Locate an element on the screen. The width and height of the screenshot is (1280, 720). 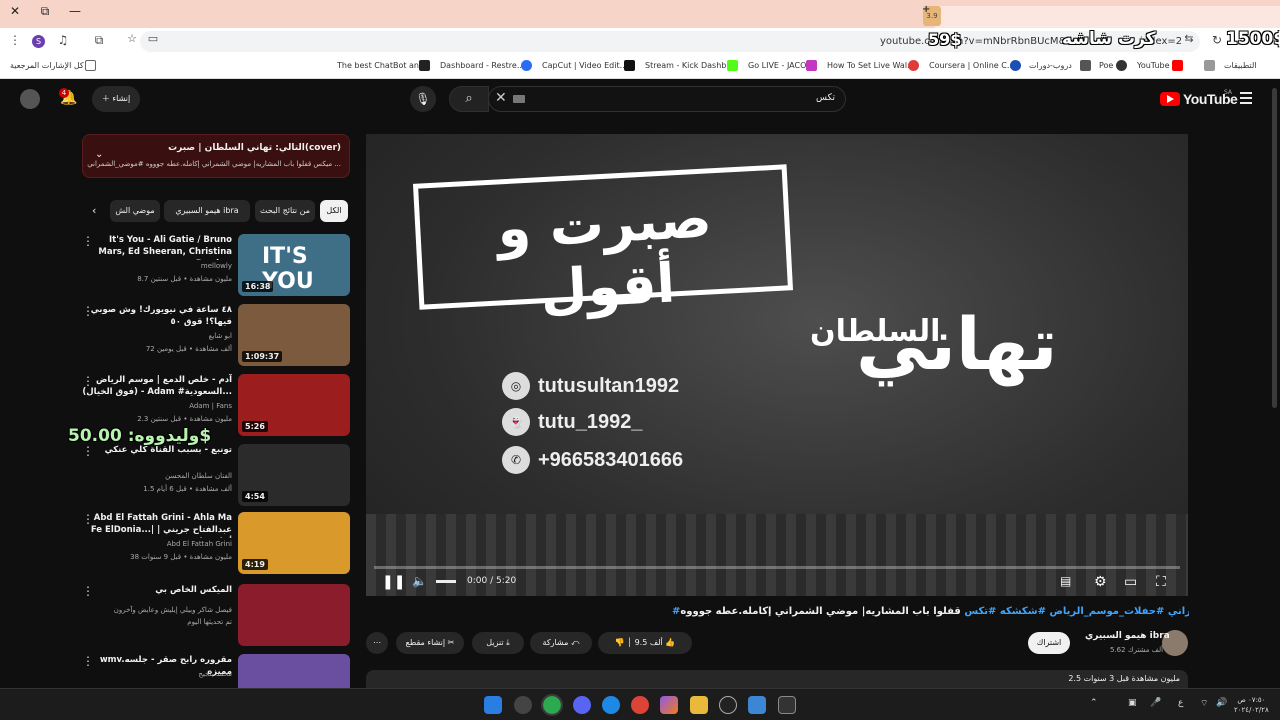
theater-mode-icon: ▭ is located at coordinates (1130, 582).